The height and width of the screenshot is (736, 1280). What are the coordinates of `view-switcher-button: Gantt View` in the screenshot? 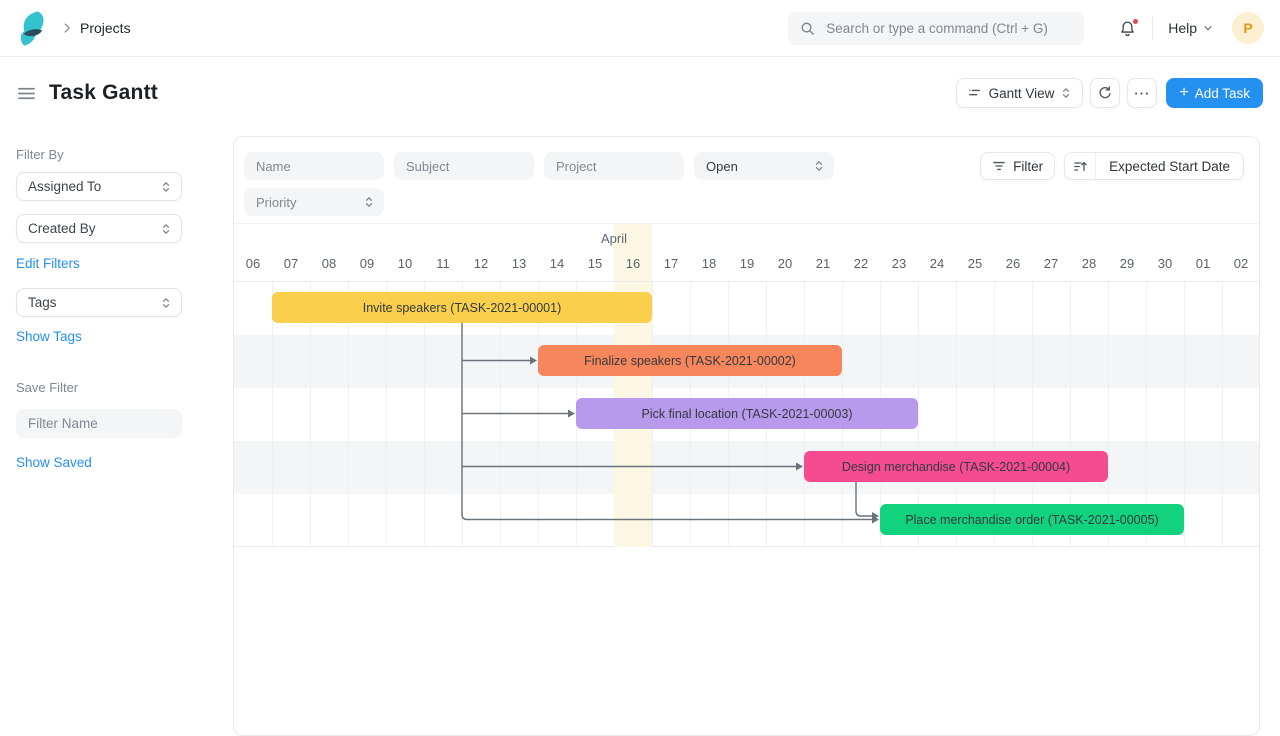 It's located at (1019, 93).